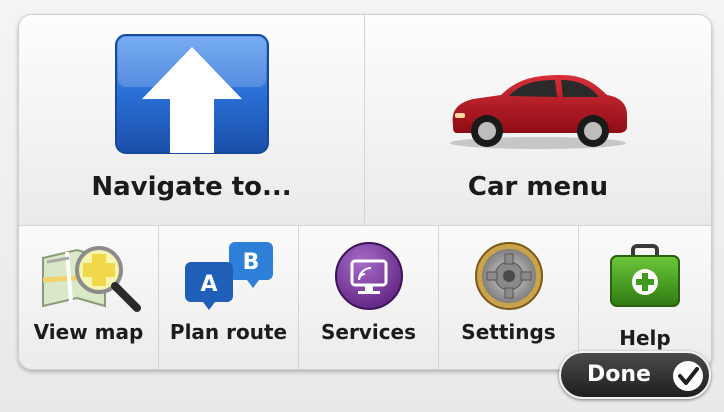 This screenshot has width=724, height=412. I want to click on settings-button: Settings, so click(509, 297).